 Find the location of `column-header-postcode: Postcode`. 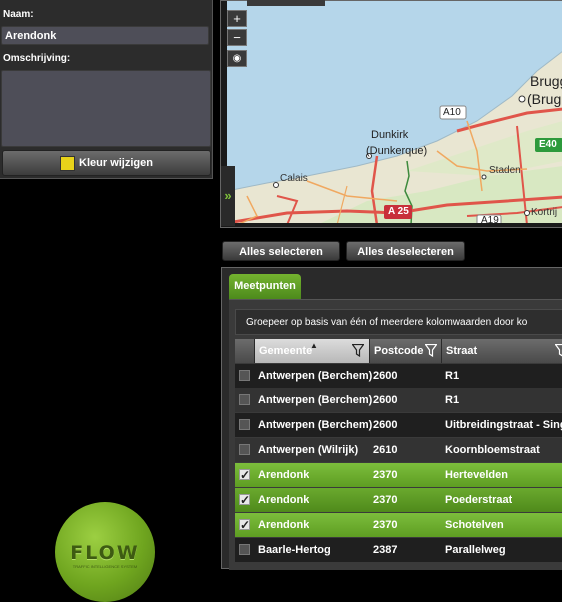

column-header-postcode: Postcode is located at coordinates (406, 351).